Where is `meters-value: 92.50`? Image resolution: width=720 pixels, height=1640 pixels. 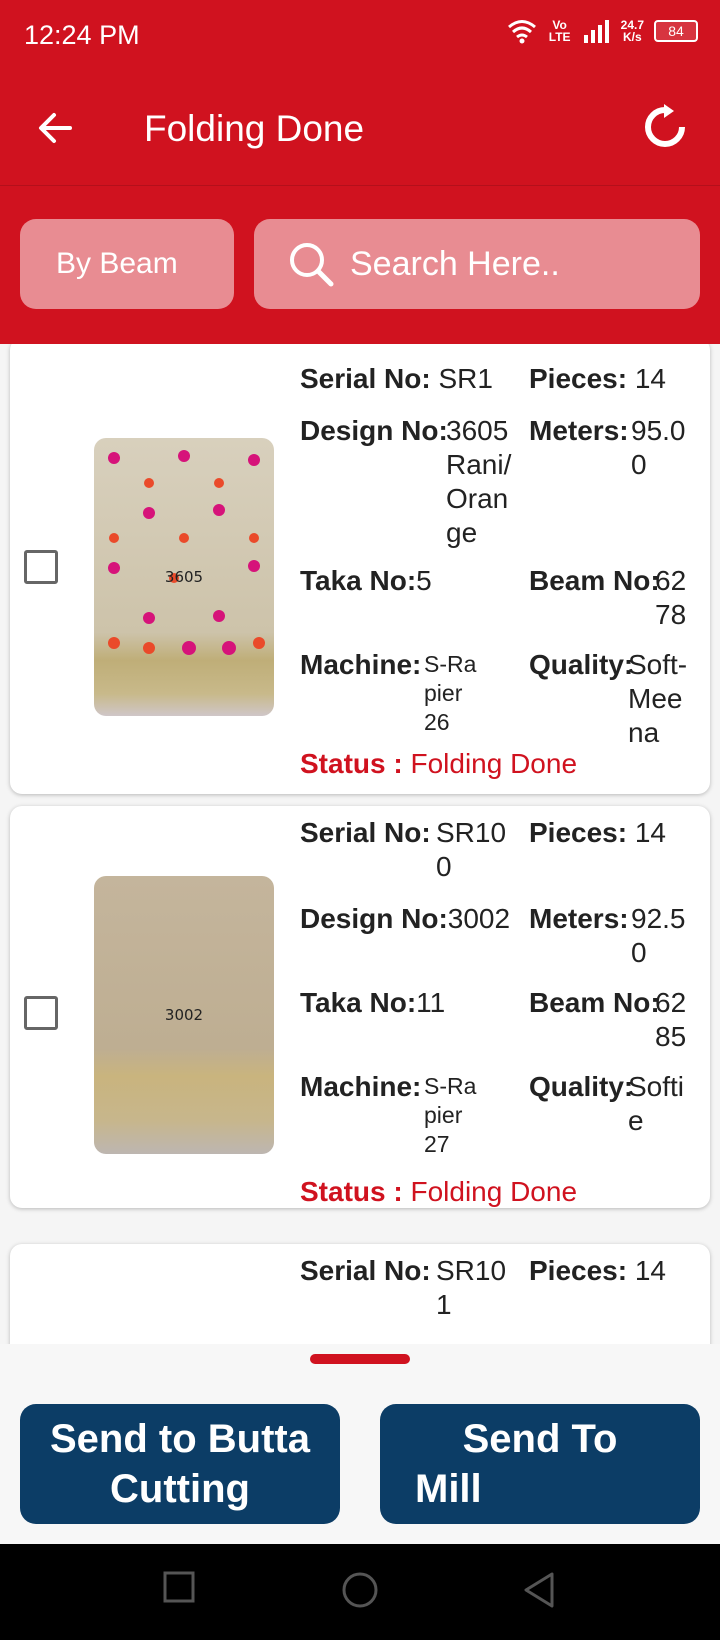 meters-value: 92.50 is located at coordinates (658, 935).